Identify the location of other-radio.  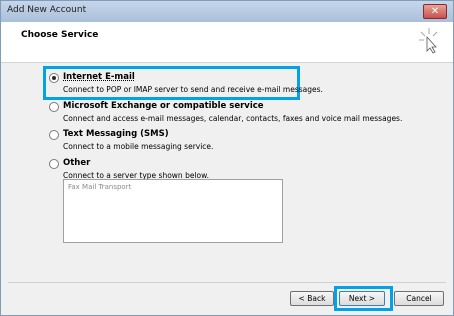
(54, 164).